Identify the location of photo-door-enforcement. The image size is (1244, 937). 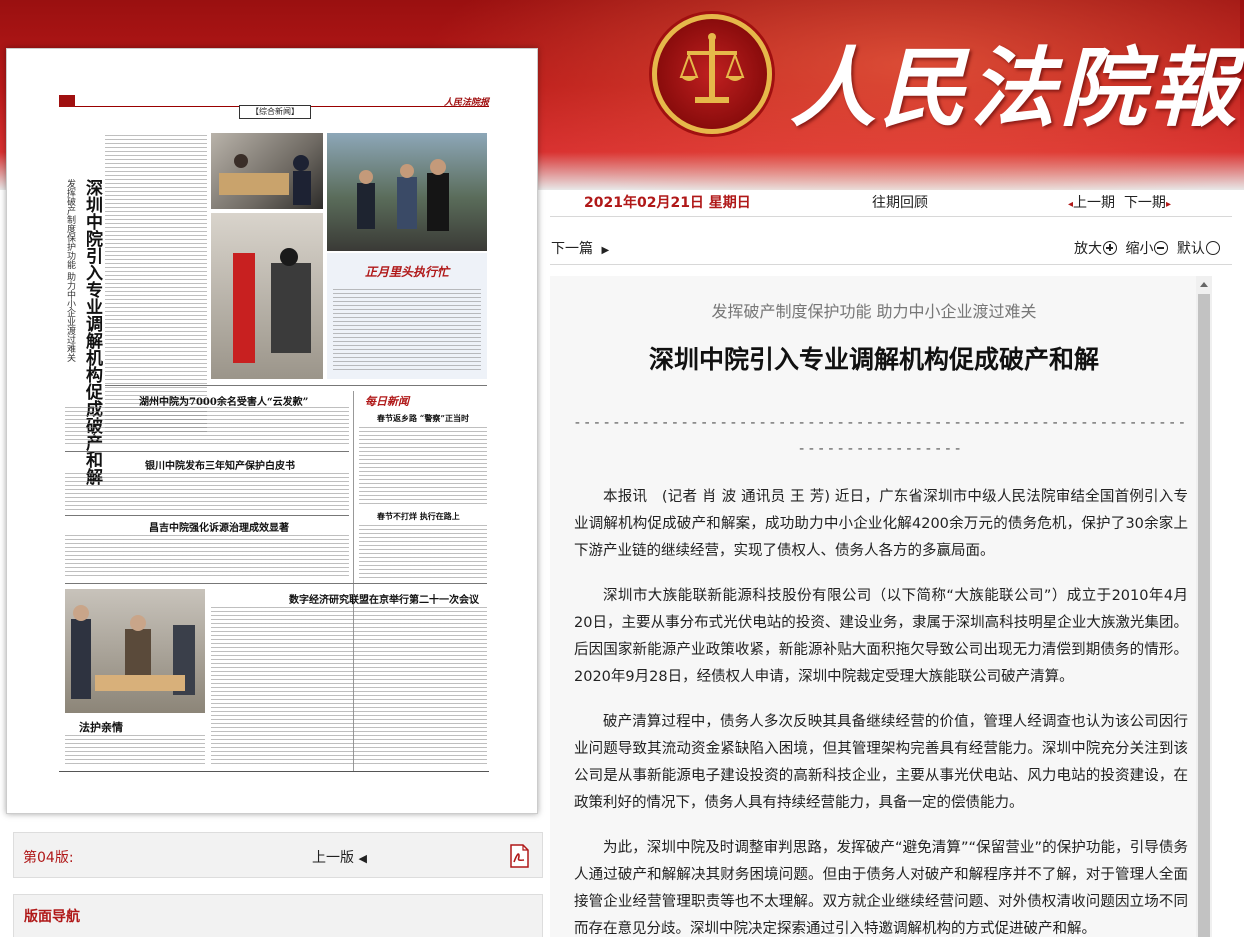
(267, 296).